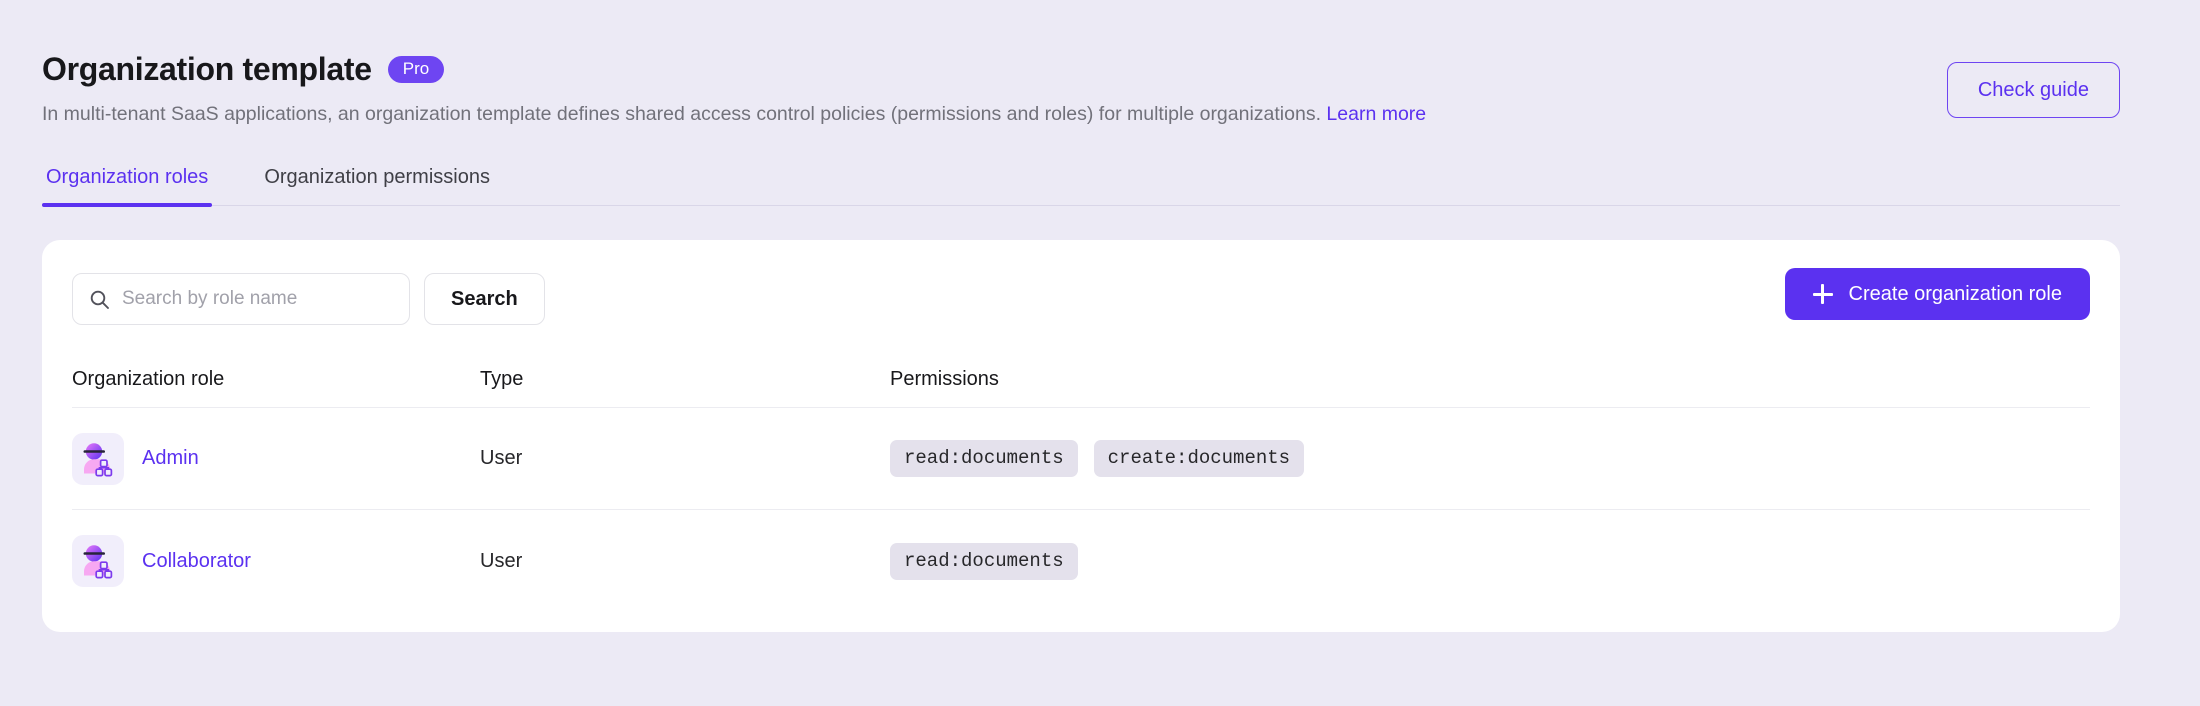 The height and width of the screenshot is (706, 2200). What do you see at coordinates (1081, 285) in the screenshot?
I see `roles-toolbar: Search Create organization role` at bounding box center [1081, 285].